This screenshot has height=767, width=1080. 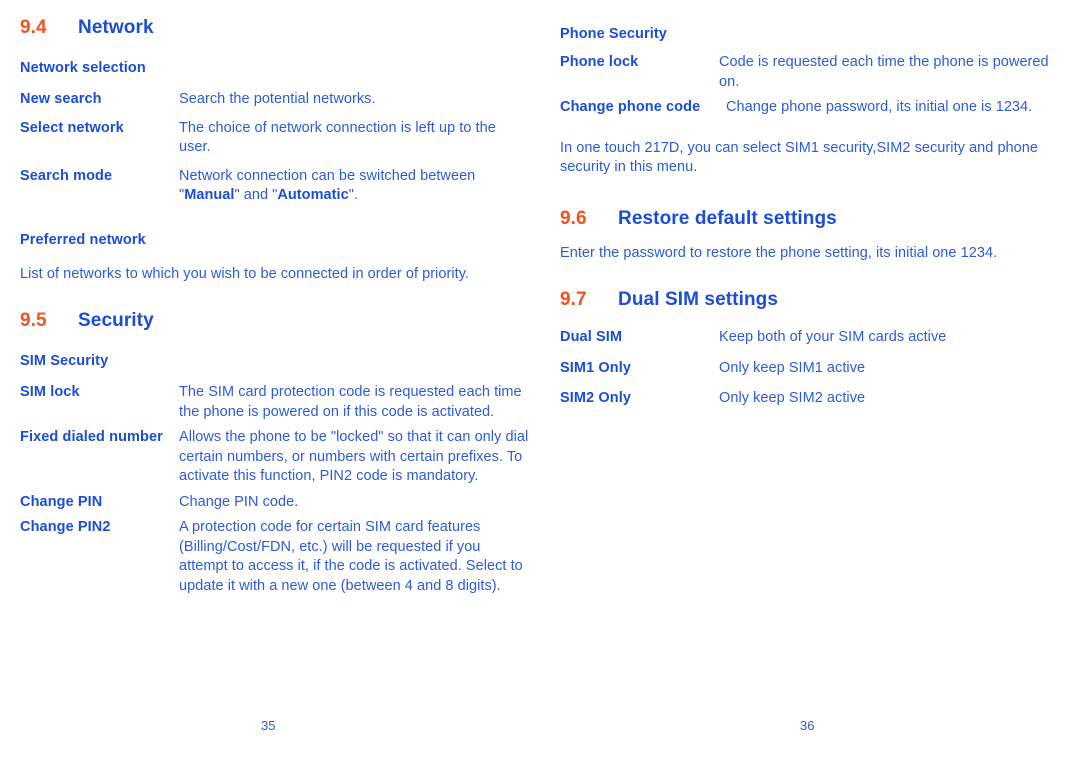 I want to click on desc-bold-automatic: Automatic, so click(x=313, y=195).